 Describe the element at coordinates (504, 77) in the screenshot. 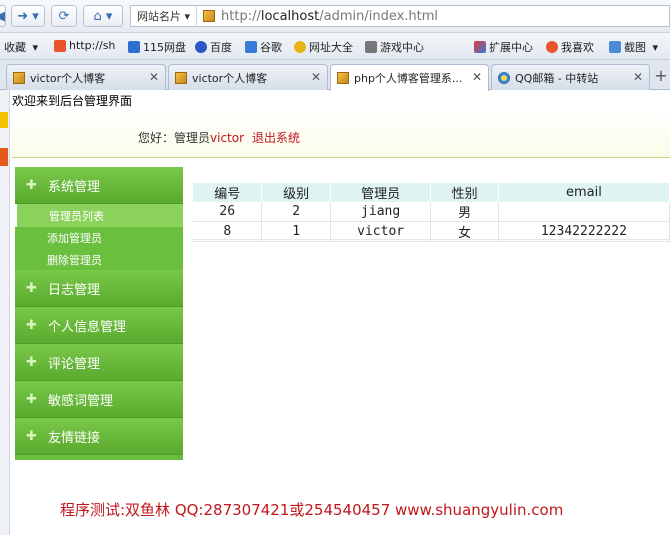

I see `qq-mail-icon` at that location.